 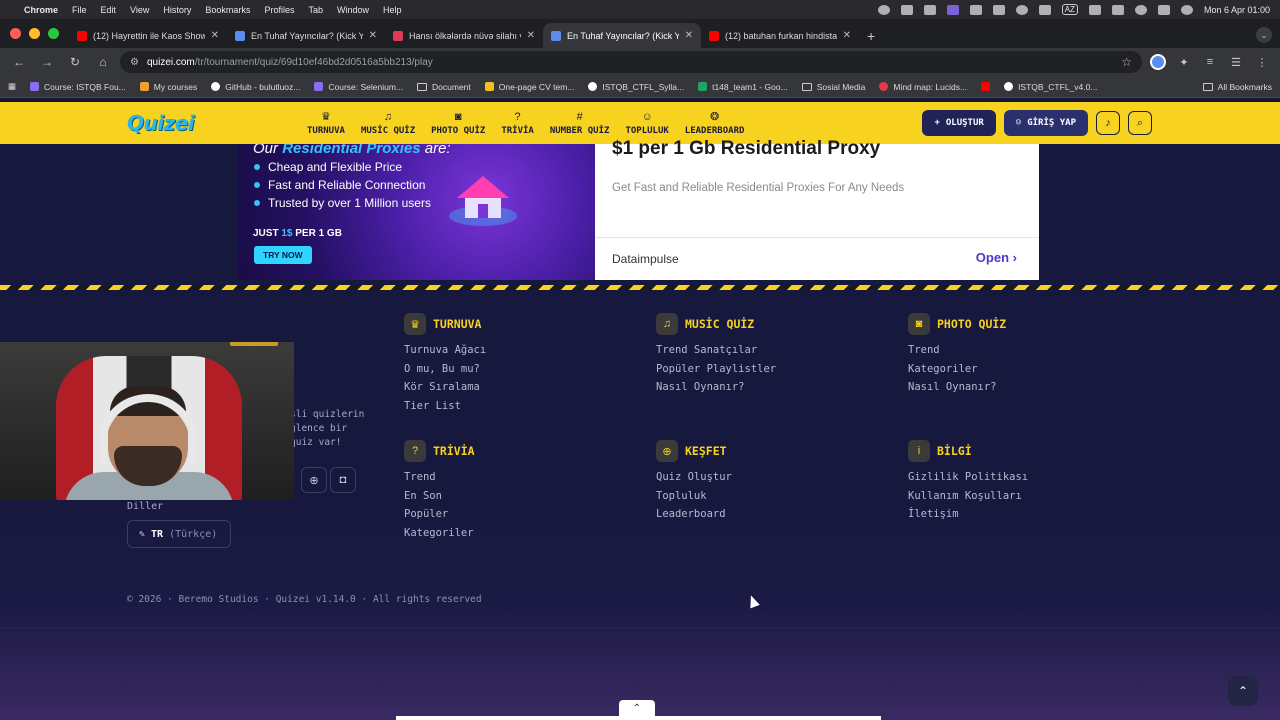 I want to click on minimize-window-button, so click(x=34, y=33).